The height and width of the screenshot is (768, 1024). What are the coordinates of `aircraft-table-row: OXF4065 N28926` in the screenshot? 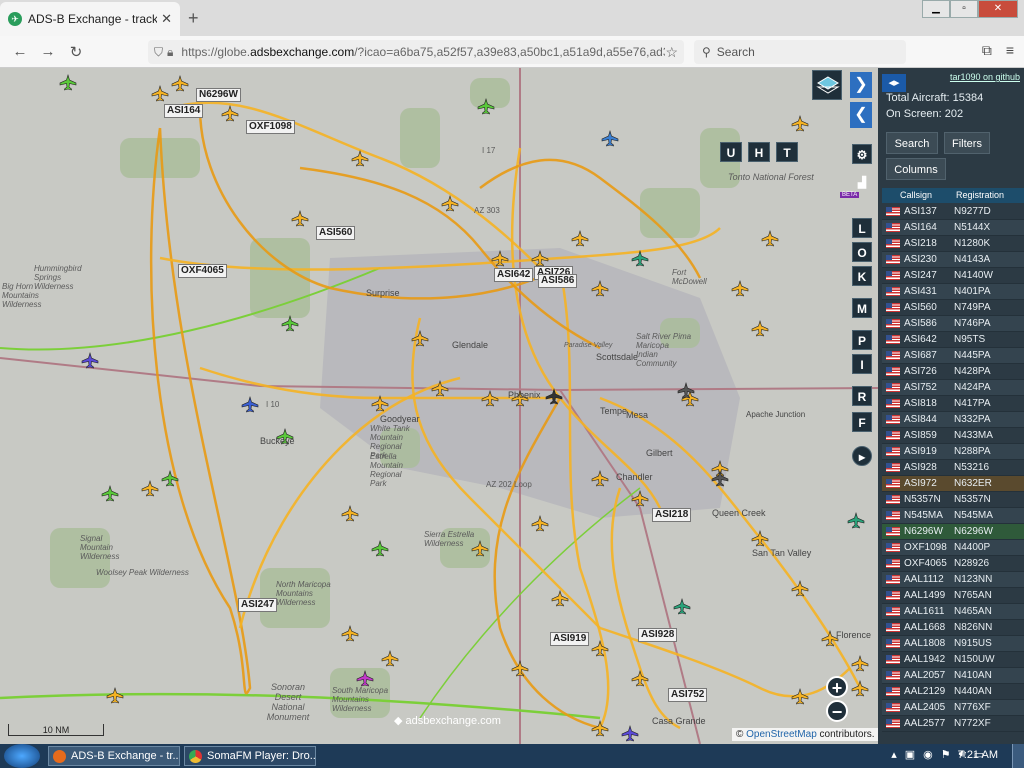 It's located at (953, 564).